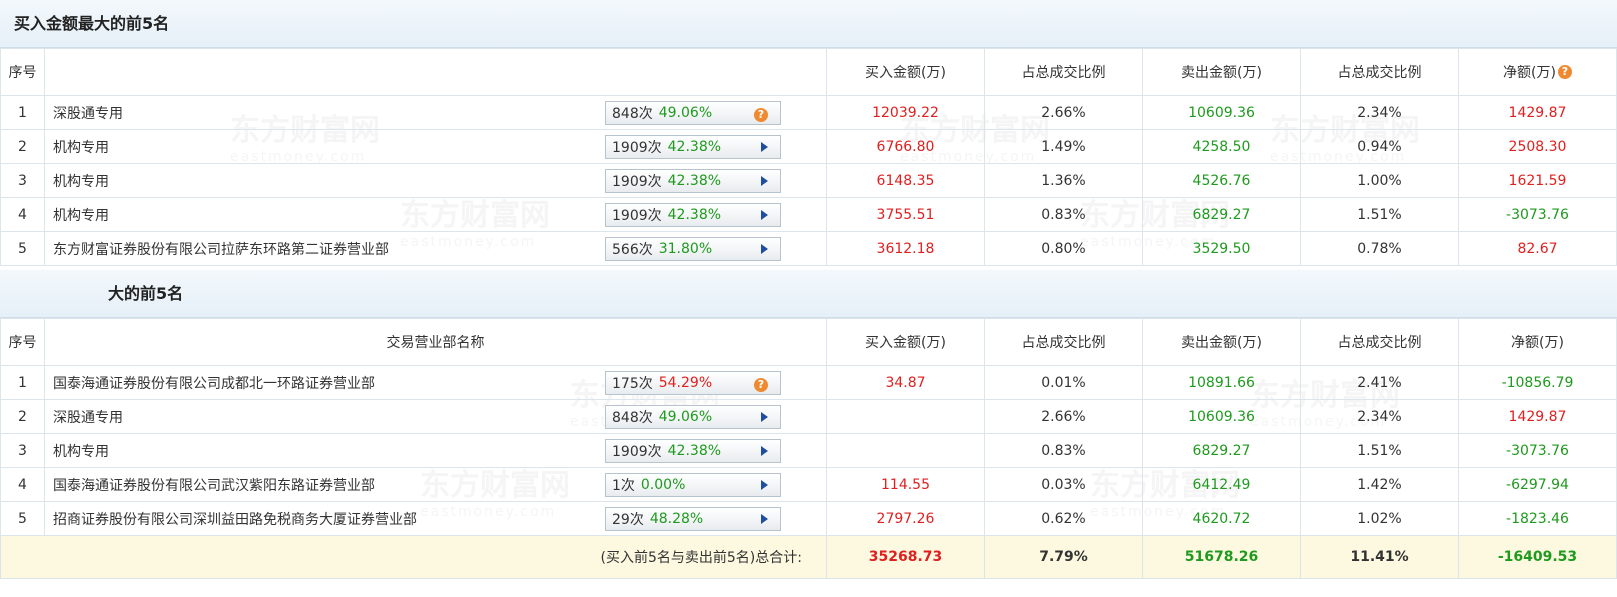 The height and width of the screenshot is (597, 1617). I want to click on broker-name: 国泰海通证券股份有限公司成都北一环路证券营业部, so click(214, 384).